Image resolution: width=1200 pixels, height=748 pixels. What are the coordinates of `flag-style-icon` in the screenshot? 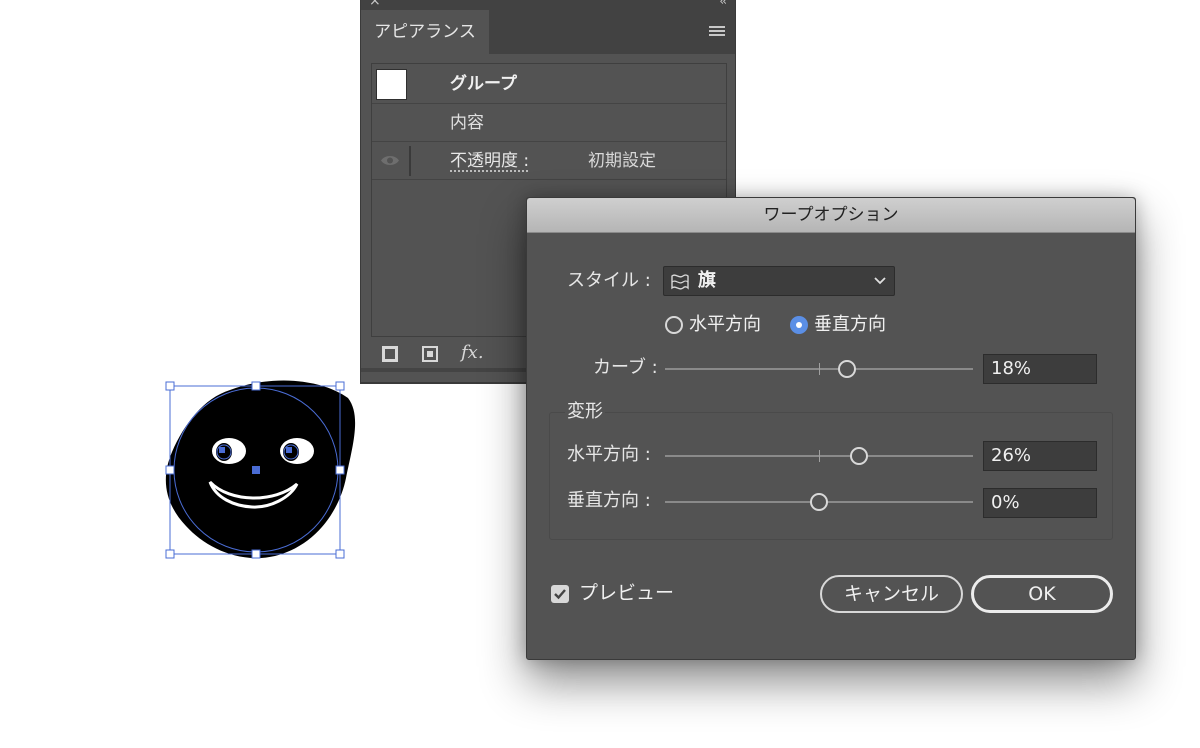 It's located at (680, 282).